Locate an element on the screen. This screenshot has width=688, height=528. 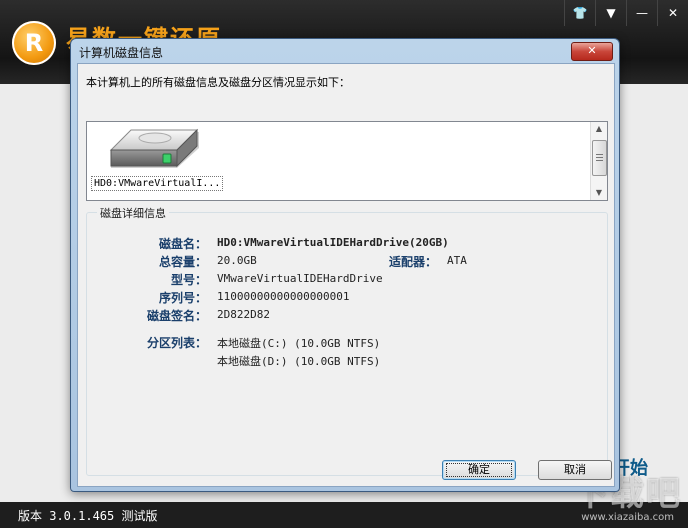
app-logo-icon: R is located at coordinates (34, 43).